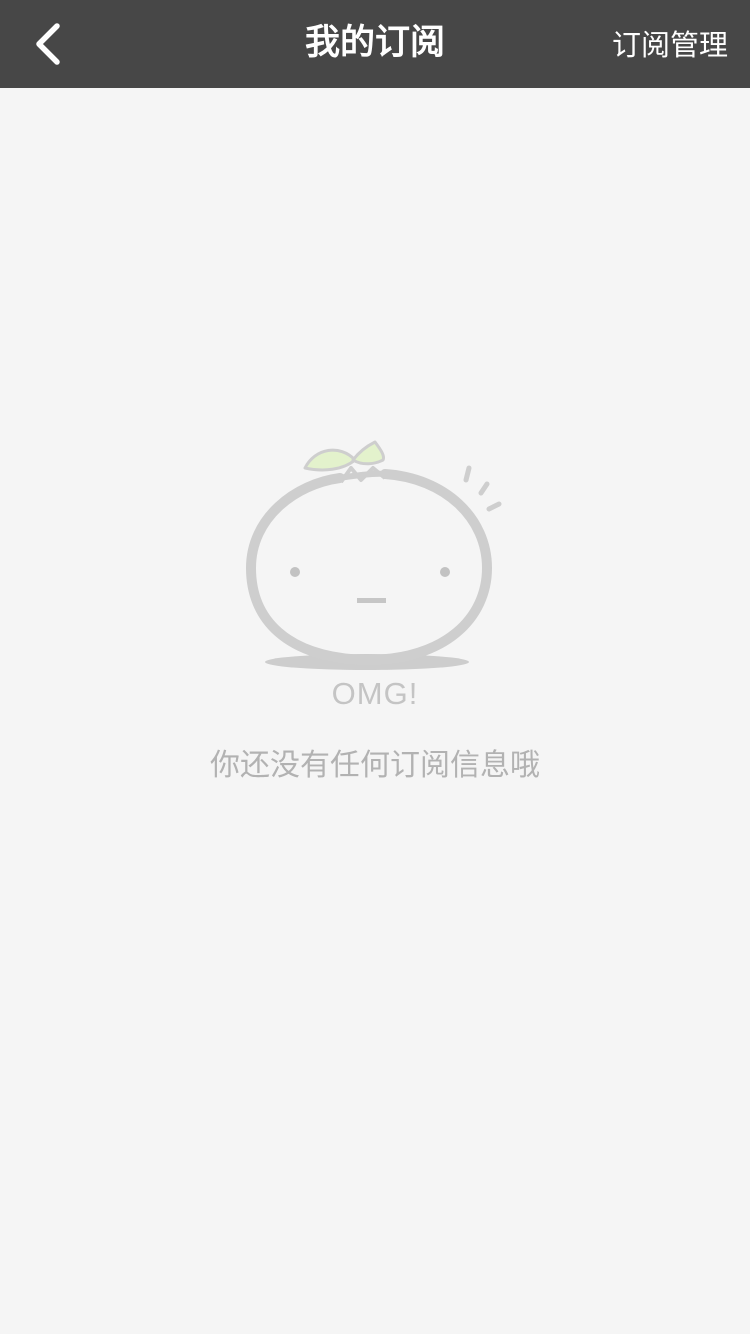  I want to click on empty-state-message: 你还没有任何订阅信息哦, so click(375, 765).